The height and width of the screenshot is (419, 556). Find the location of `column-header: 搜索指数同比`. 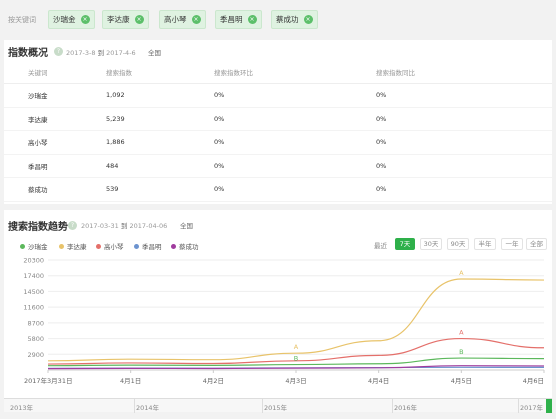

column-header: 搜索指数同比 is located at coordinates (395, 72).